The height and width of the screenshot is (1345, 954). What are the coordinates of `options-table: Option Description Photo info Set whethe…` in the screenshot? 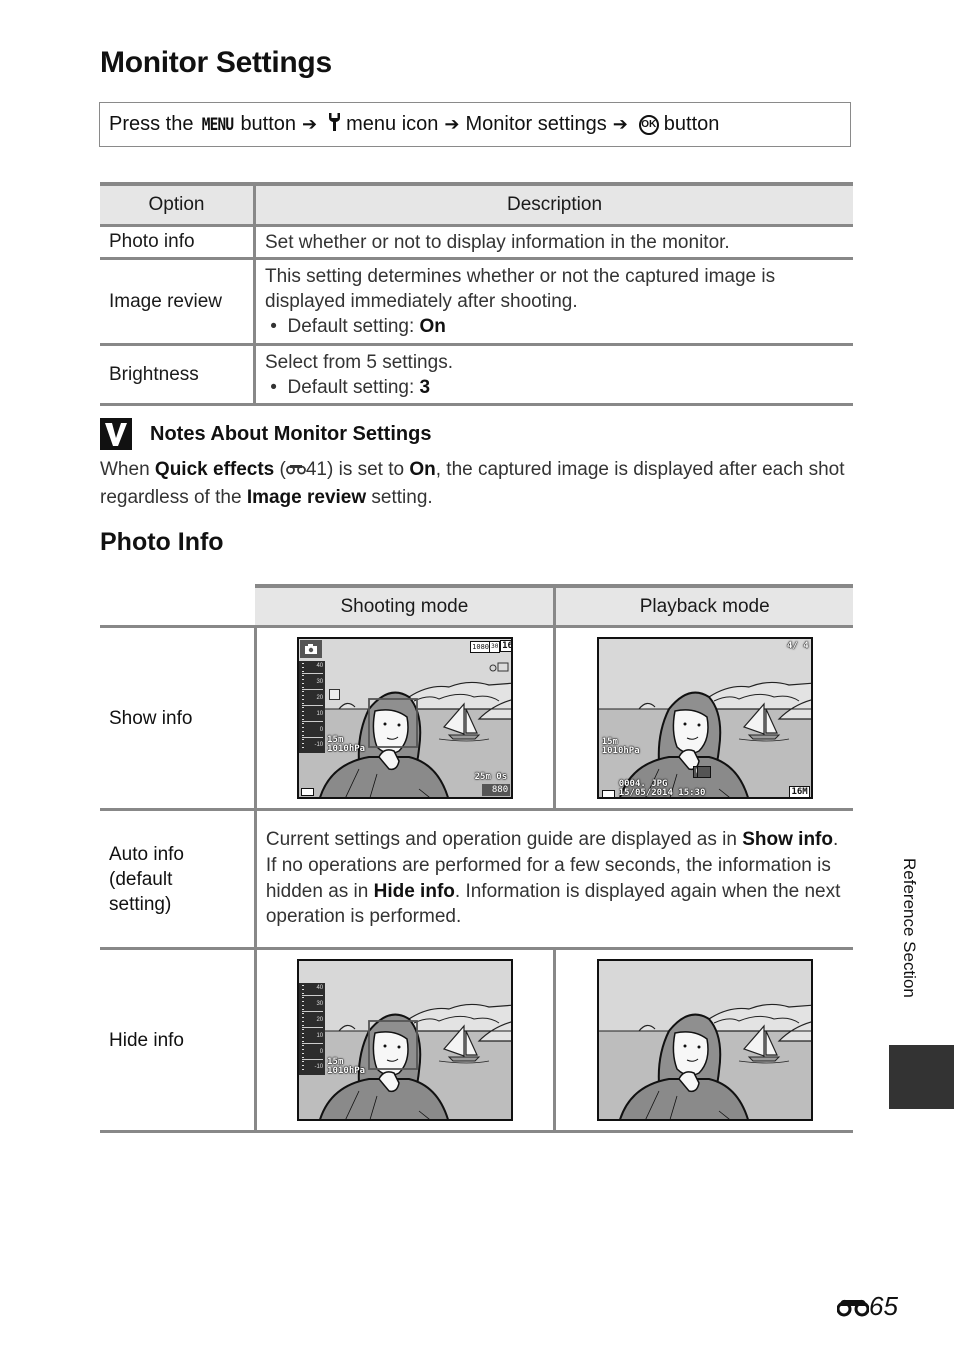 It's located at (476, 294).